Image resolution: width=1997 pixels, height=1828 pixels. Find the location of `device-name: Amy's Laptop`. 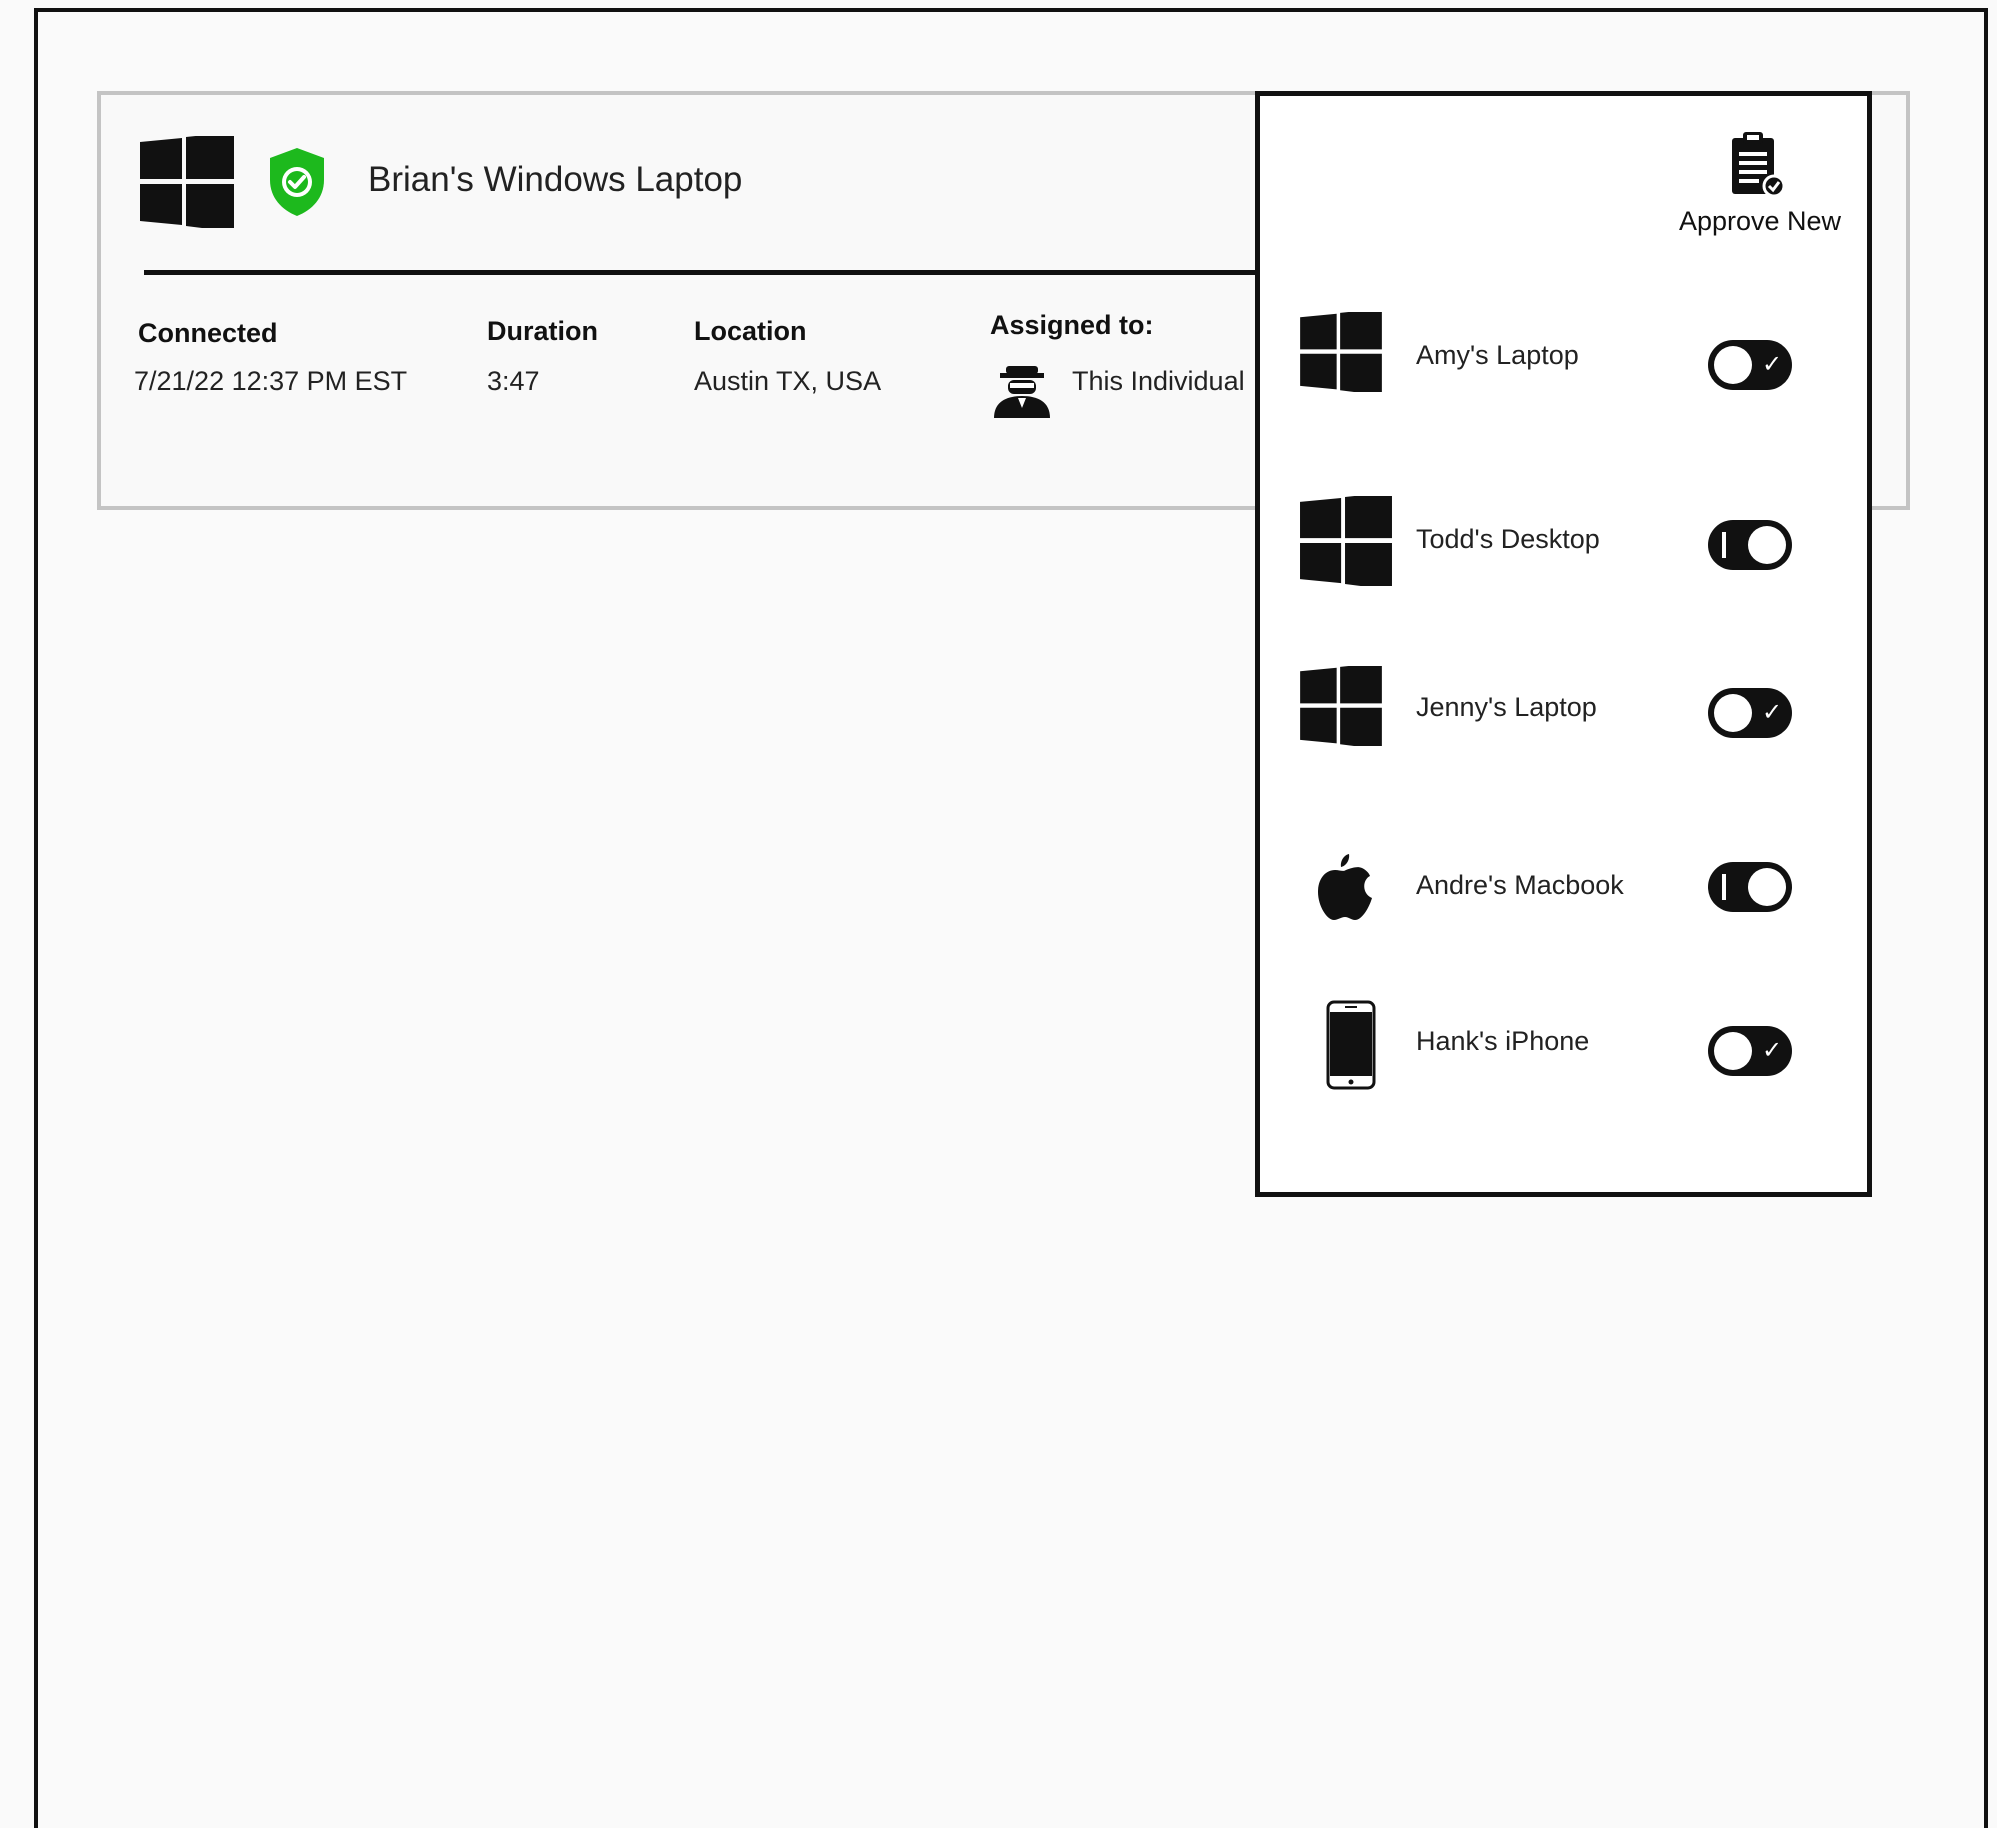

device-name: Amy's Laptop is located at coordinates (1497, 355).